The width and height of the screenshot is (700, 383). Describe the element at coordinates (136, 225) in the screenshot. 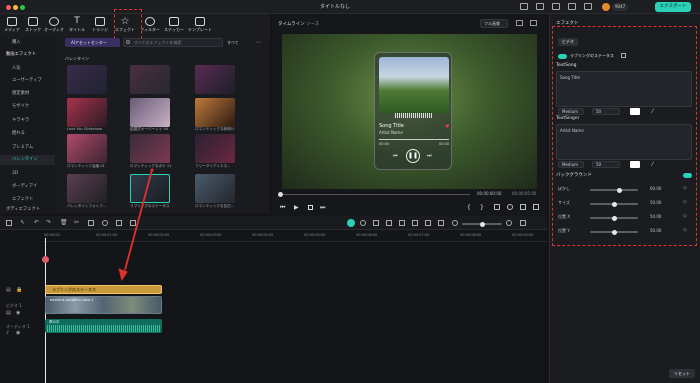

I see `annotation-arrow` at that location.